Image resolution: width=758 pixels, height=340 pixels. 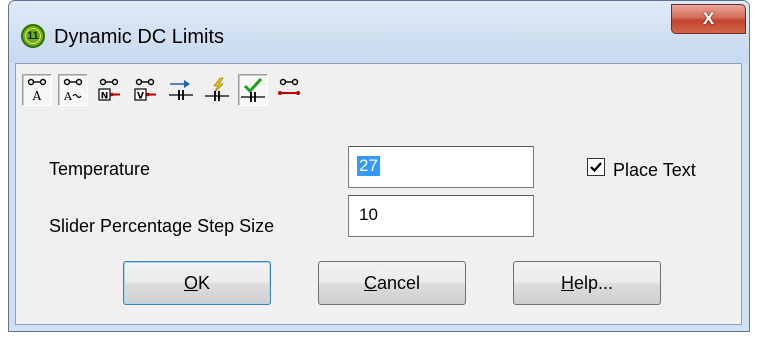 What do you see at coordinates (204, 283) in the screenshot?
I see `ok-label: K` at bounding box center [204, 283].